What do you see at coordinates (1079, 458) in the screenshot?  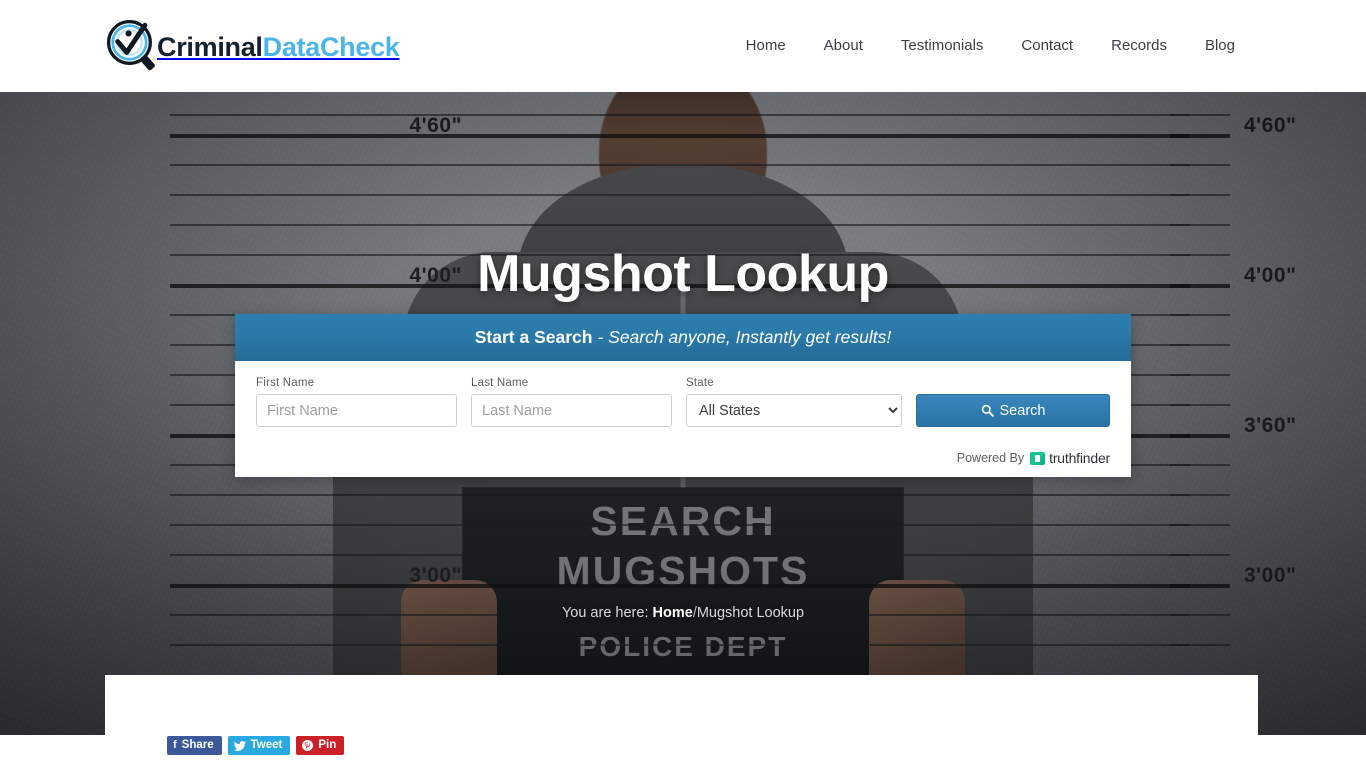 I see `truthfinder-wordmark: truthfinder` at bounding box center [1079, 458].